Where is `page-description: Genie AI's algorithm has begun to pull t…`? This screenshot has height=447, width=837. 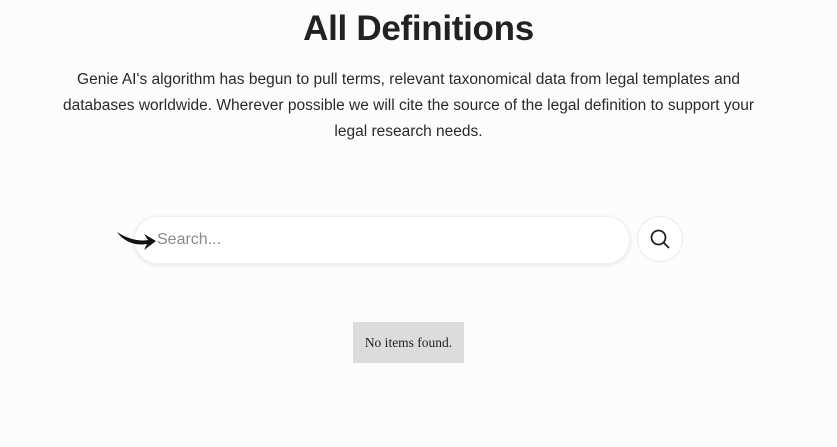
page-description: Genie AI's algorithm has begun to pull t… is located at coordinates (408, 105).